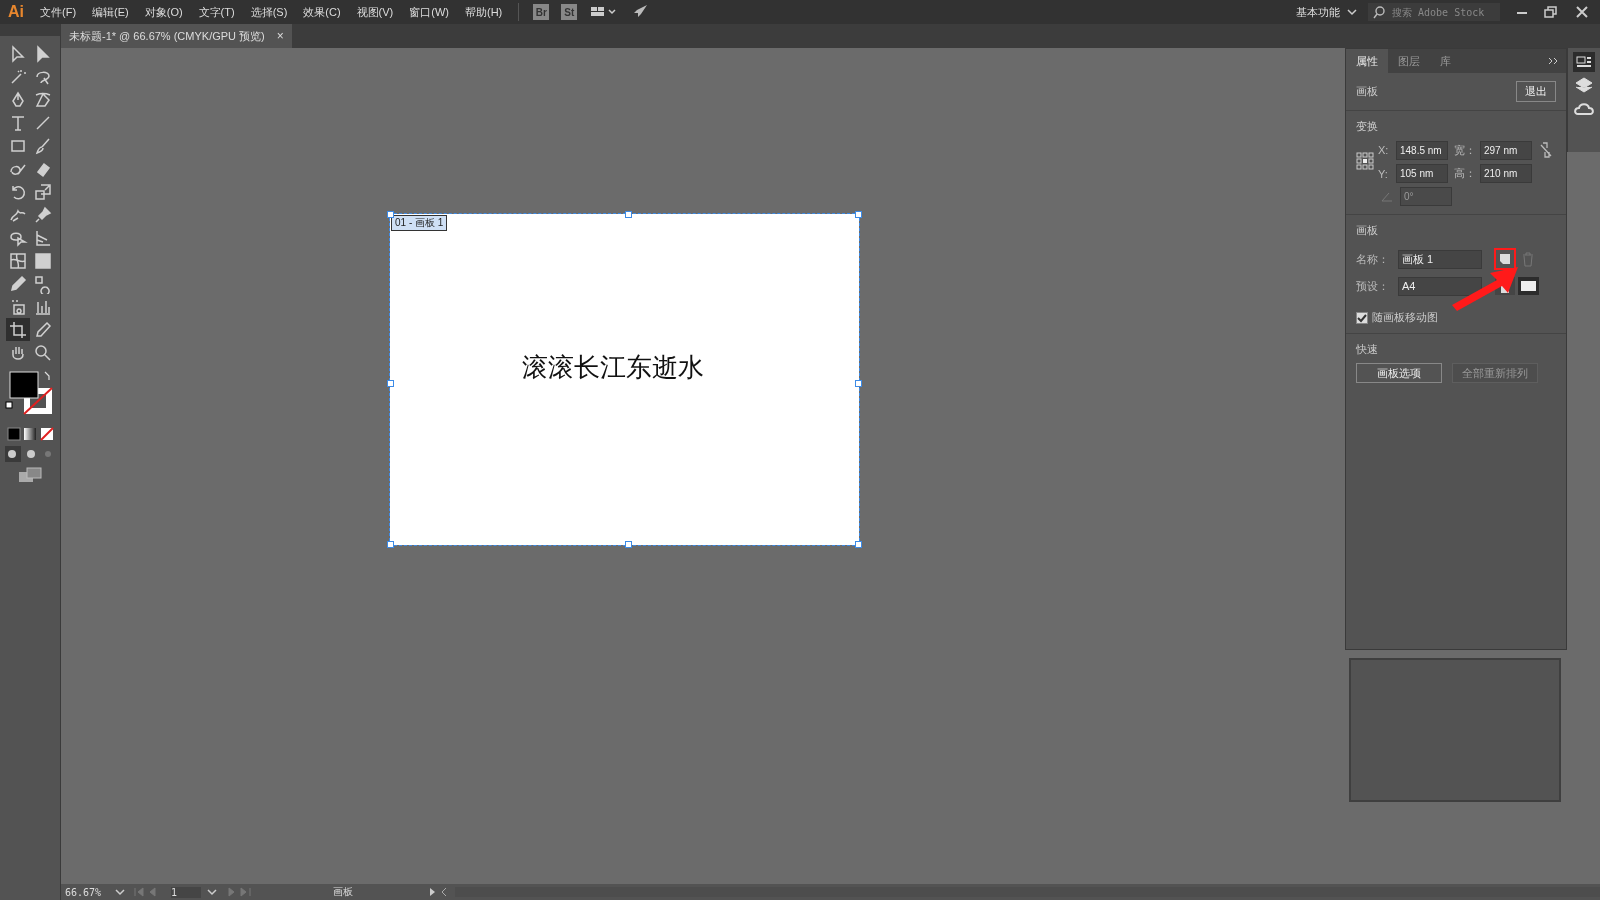 This screenshot has height=900, width=1600. What do you see at coordinates (1422, 150) in the screenshot?
I see `x-field: 148.5 nm` at bounding box center [1422, 150].